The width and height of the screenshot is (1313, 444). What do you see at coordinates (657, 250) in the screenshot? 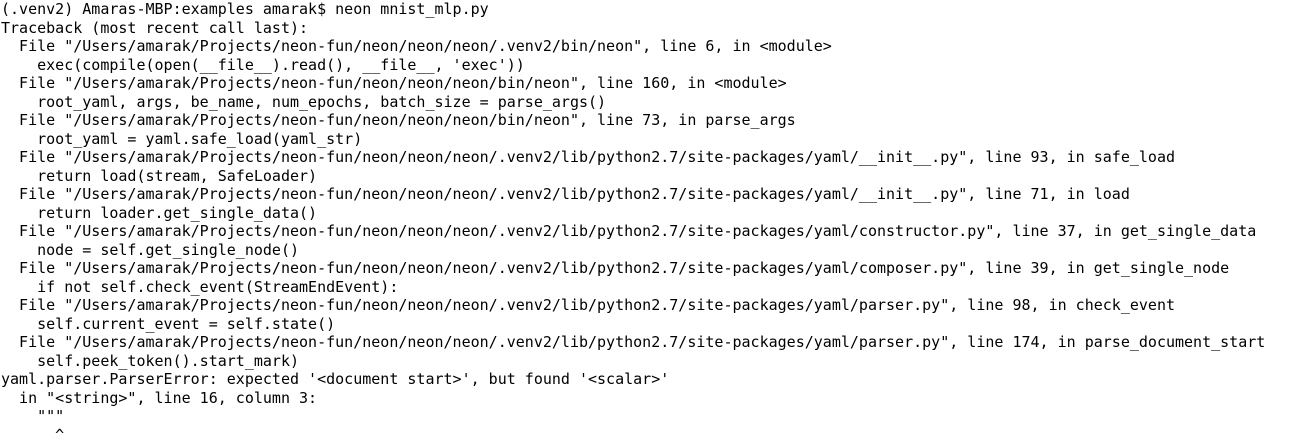
I see `terminal-line: node = self.get_single_node()` at bounding box center [657, 250].